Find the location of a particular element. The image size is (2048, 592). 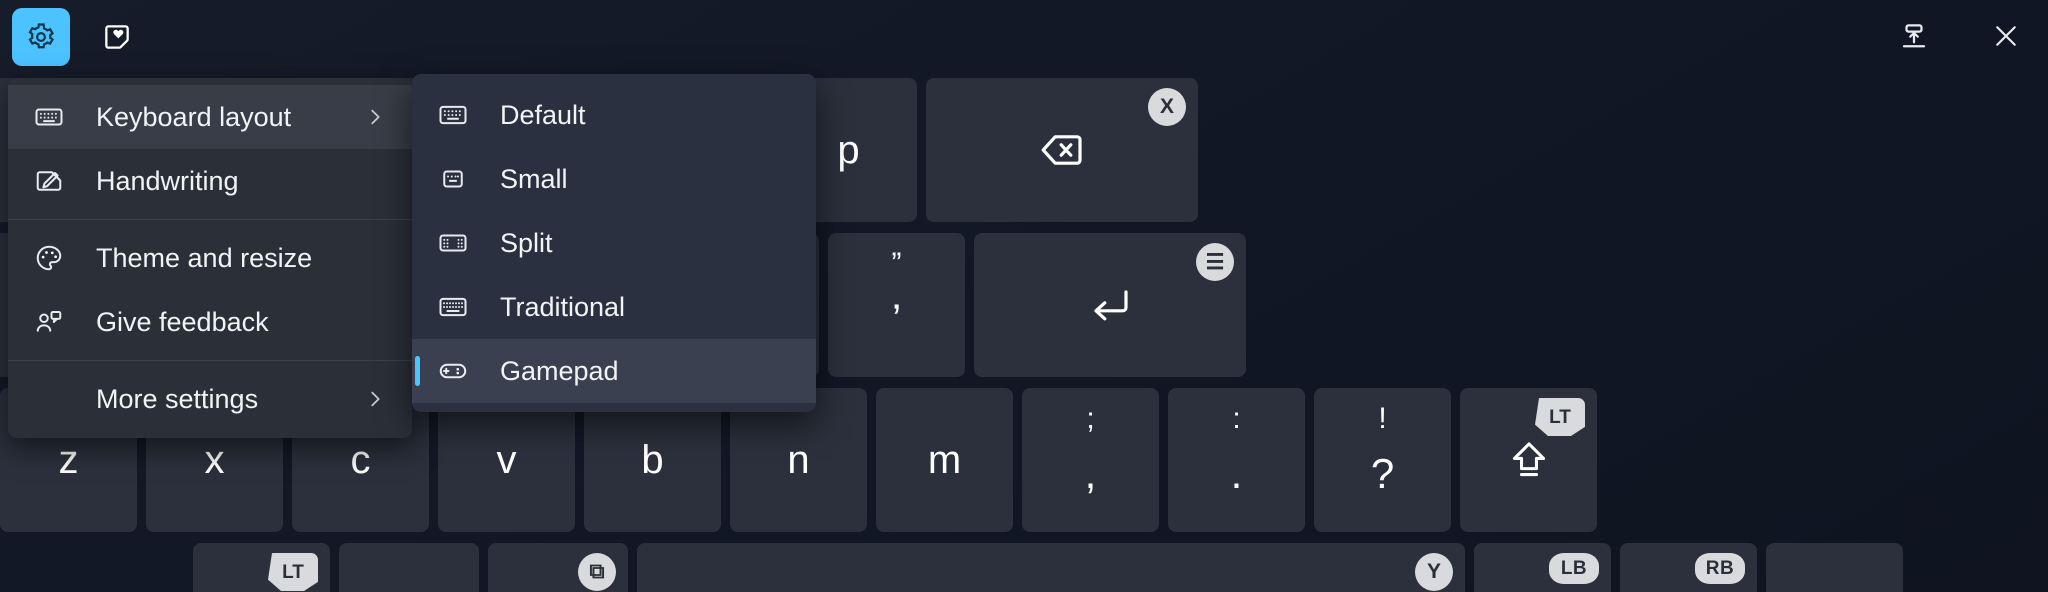

handwriting-icon is located at coordinates (55, 181).